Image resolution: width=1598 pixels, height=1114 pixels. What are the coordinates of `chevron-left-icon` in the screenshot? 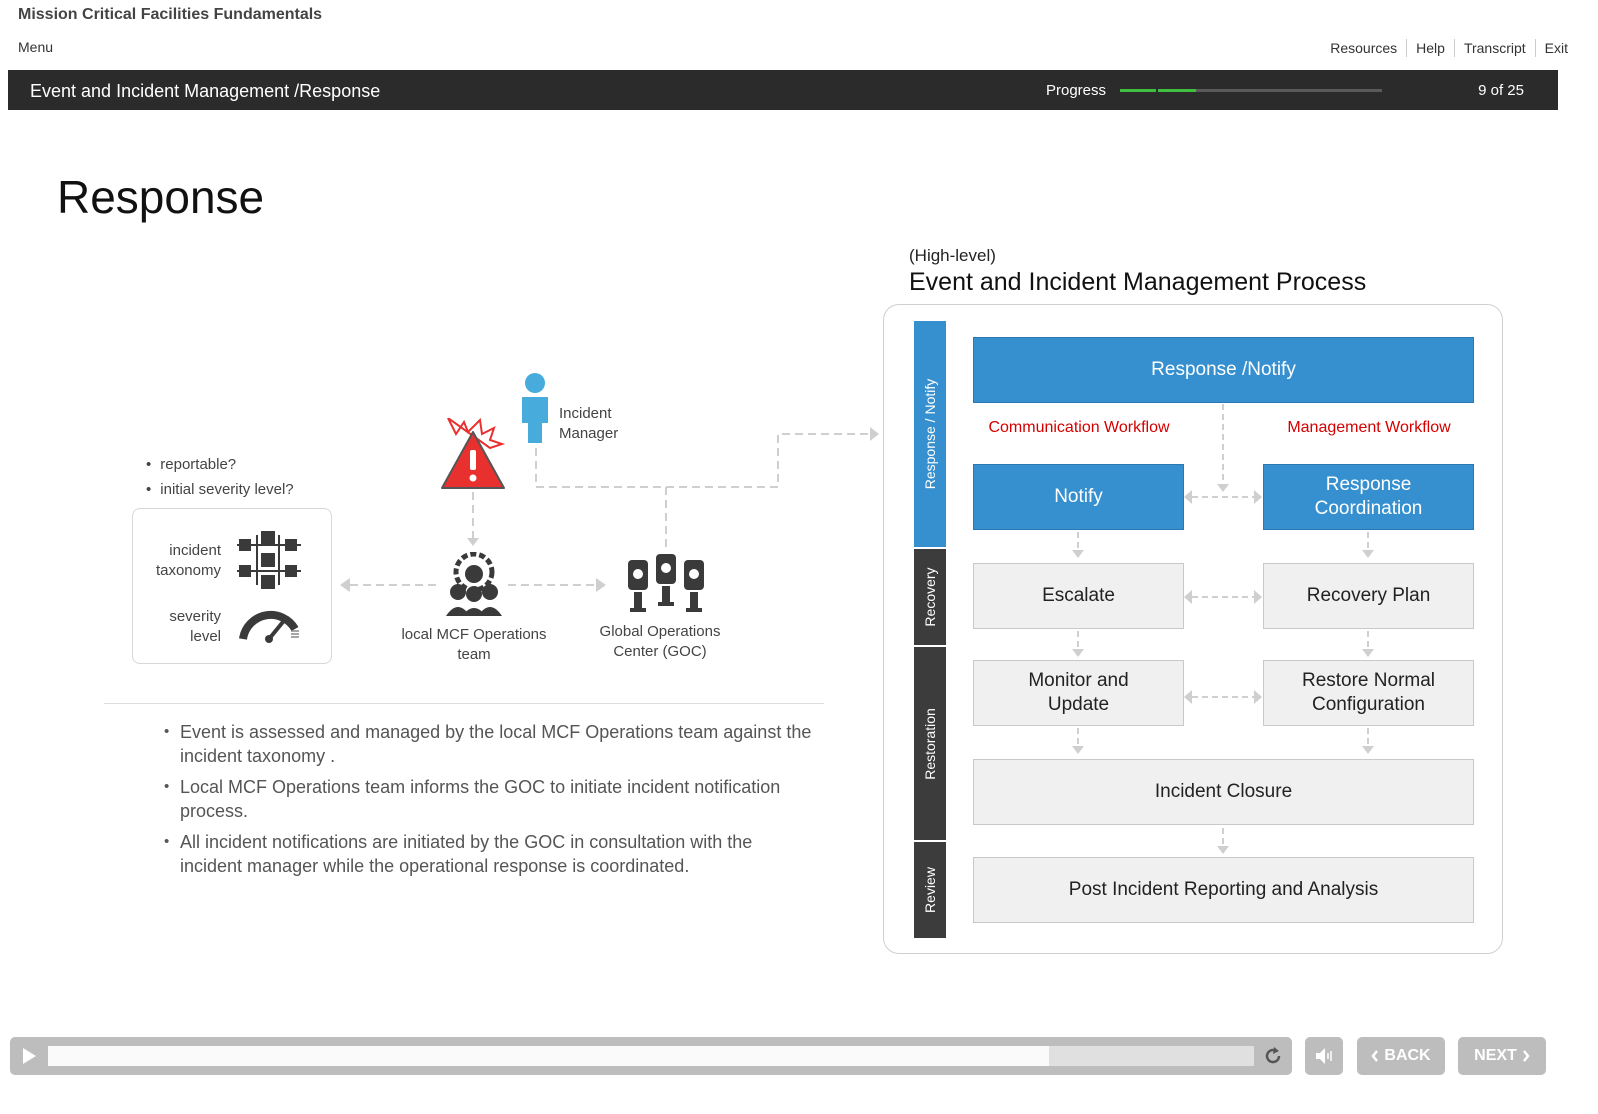 It's located at (1375, 1056).